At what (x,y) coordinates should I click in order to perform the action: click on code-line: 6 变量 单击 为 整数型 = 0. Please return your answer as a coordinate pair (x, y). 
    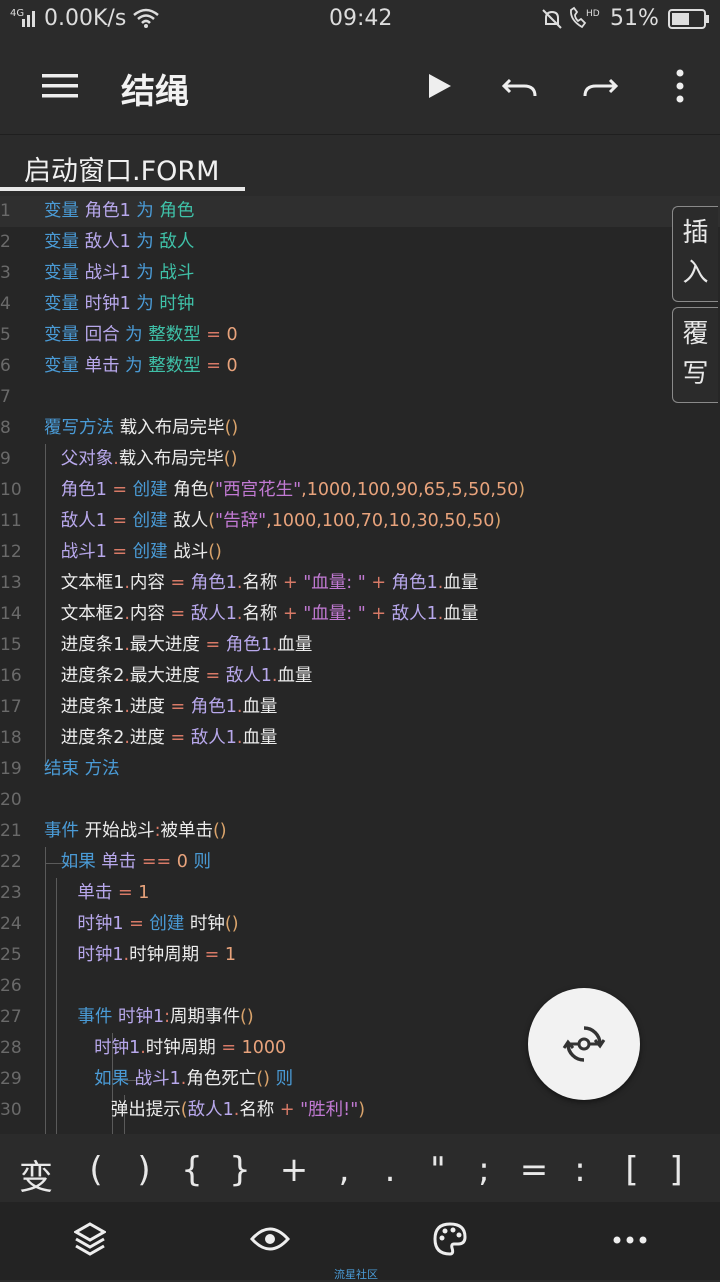
    Looking at the image, I should click on (360, 366).